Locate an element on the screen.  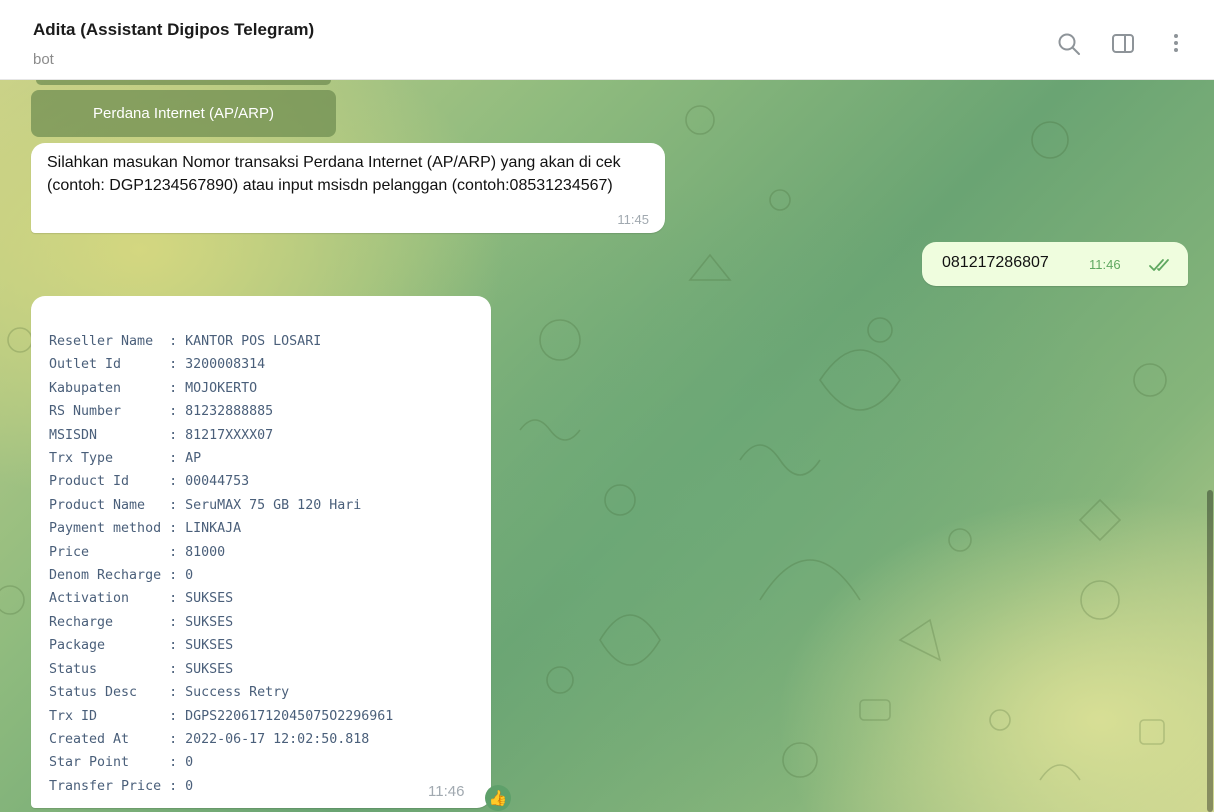
detail-row: Payment method : LINKAJA is located at coordinates (145, 529).